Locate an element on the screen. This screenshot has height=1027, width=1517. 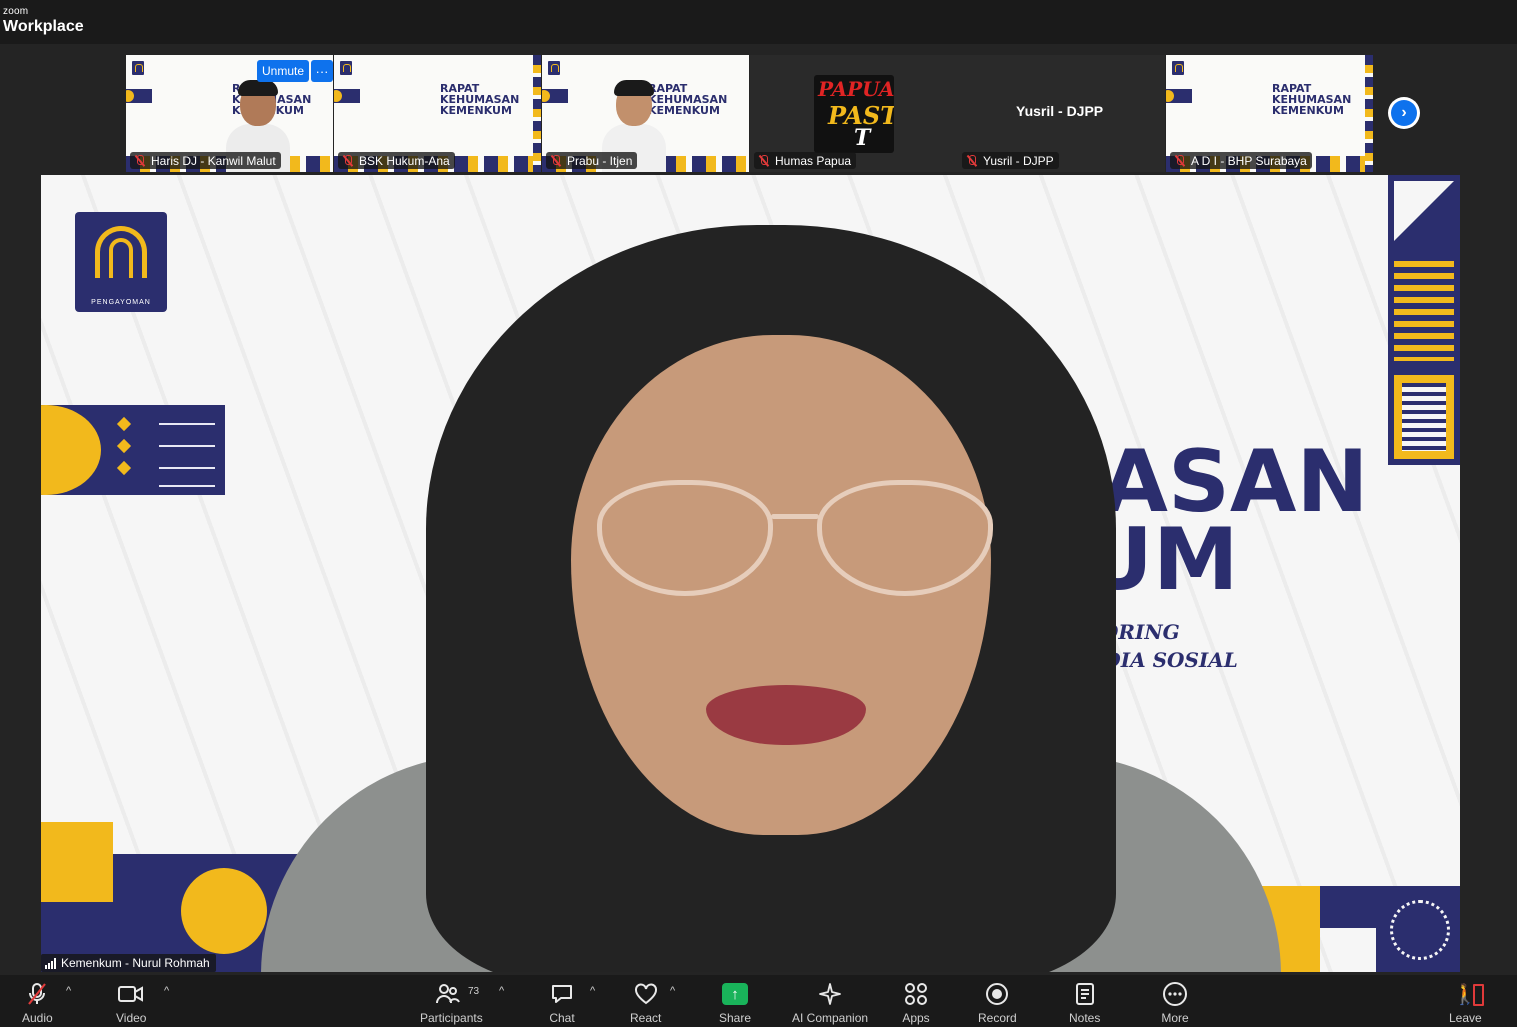
participant-name-label: BSK Hukum-Ana is located at coordinates (396, 160).